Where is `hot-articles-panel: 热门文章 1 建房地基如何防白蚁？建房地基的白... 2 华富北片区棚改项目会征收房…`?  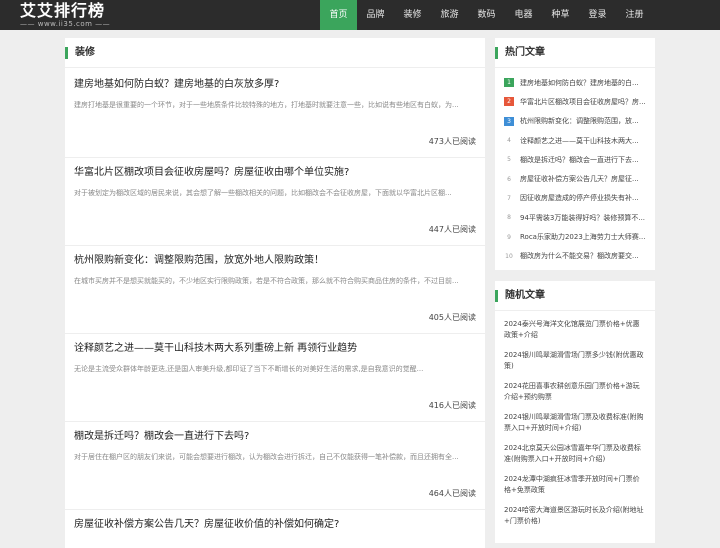
hot-articles-panel: 热门文章 1 建房地基如何防白蚁？建房地基的白... 2 华富北片区棚改项目会征收房… is located at coordinates (575, 154).